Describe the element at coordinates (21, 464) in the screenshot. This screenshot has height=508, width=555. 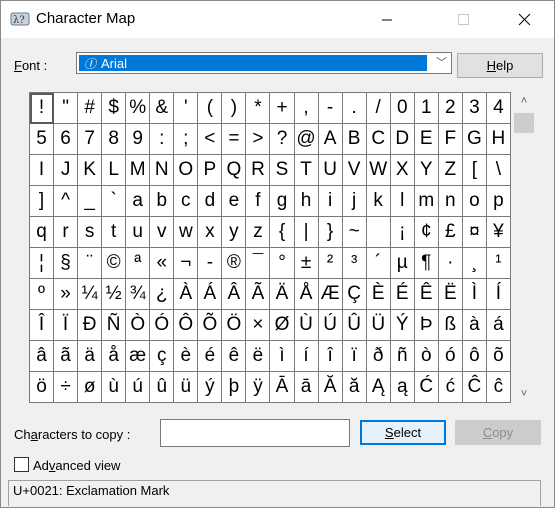
I see `advanced-view-checkbox` at that location.